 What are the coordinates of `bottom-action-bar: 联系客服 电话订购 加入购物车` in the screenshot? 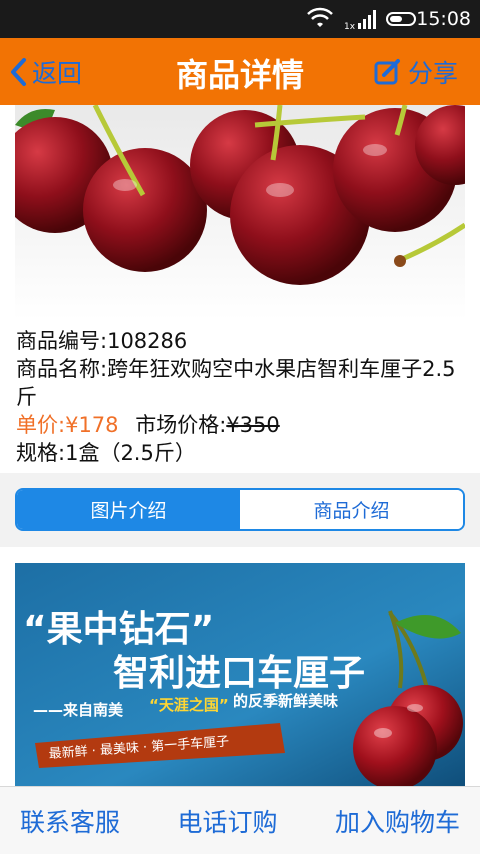 It's located at (240, 820).